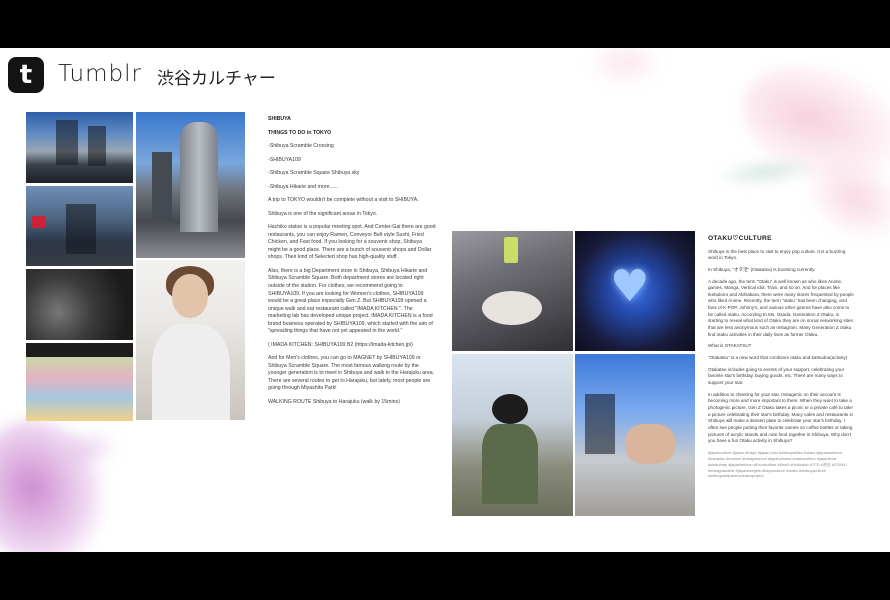  Describe the element at coordinates (216, 79) in the screenshot. I see `page-title: 渋谷カルチャー` at that location.